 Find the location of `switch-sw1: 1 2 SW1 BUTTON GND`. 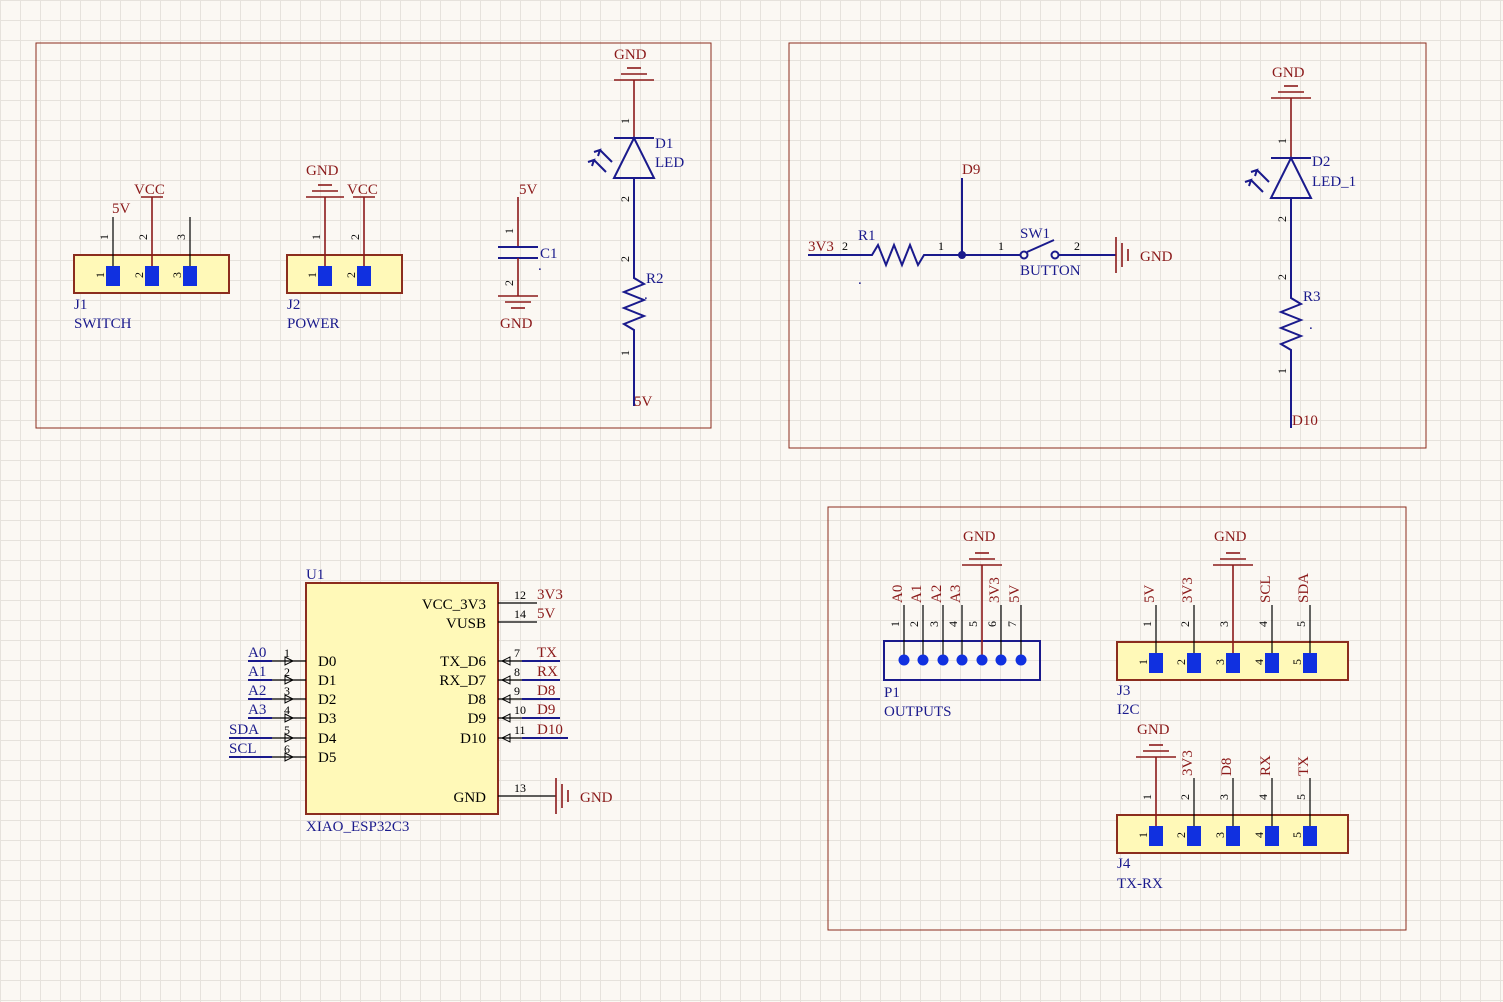

switch-sw1: 1 2 SW1 BUTTON GND is located at coordinates (1085, 252).